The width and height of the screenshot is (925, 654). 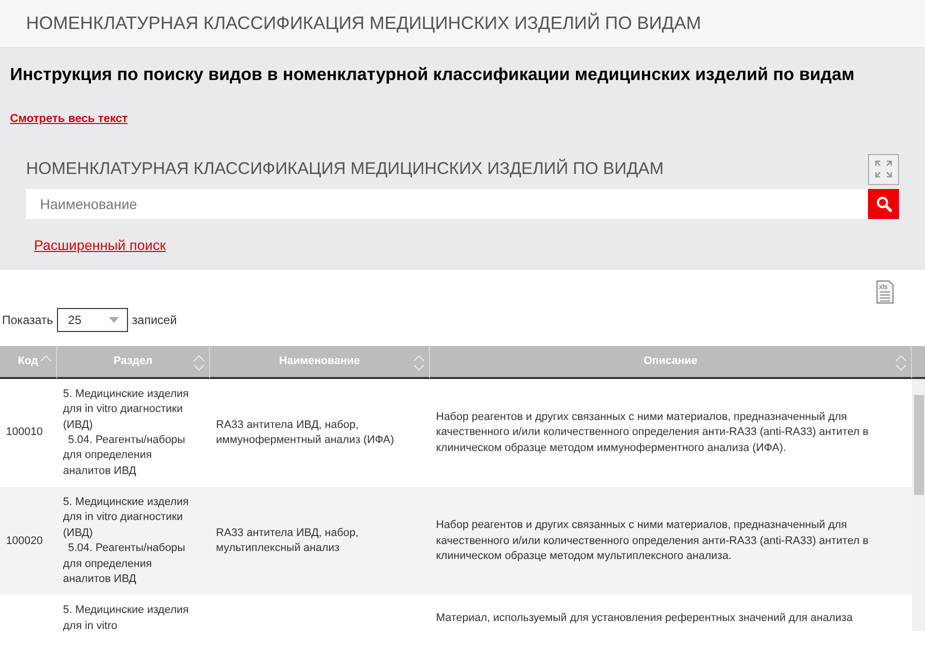 I want to click on page-size-select: 25, so click(x=92, y=320).